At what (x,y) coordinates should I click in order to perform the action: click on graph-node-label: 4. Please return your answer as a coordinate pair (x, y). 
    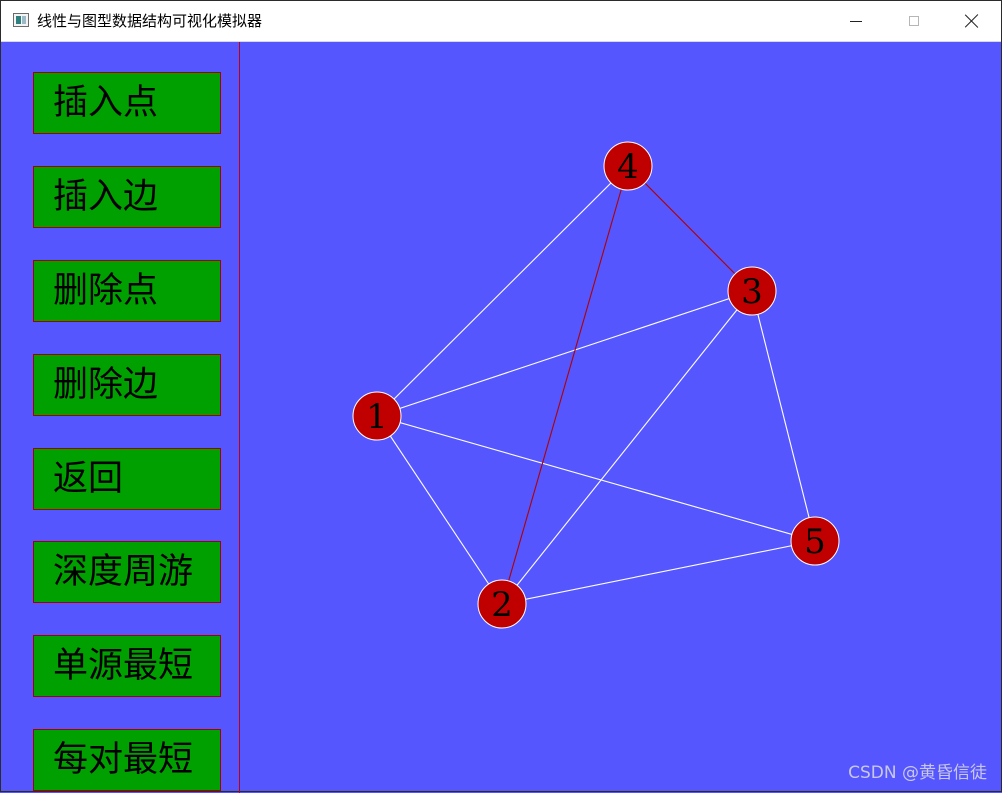
    Looking at the image, I should click on (628, 167).